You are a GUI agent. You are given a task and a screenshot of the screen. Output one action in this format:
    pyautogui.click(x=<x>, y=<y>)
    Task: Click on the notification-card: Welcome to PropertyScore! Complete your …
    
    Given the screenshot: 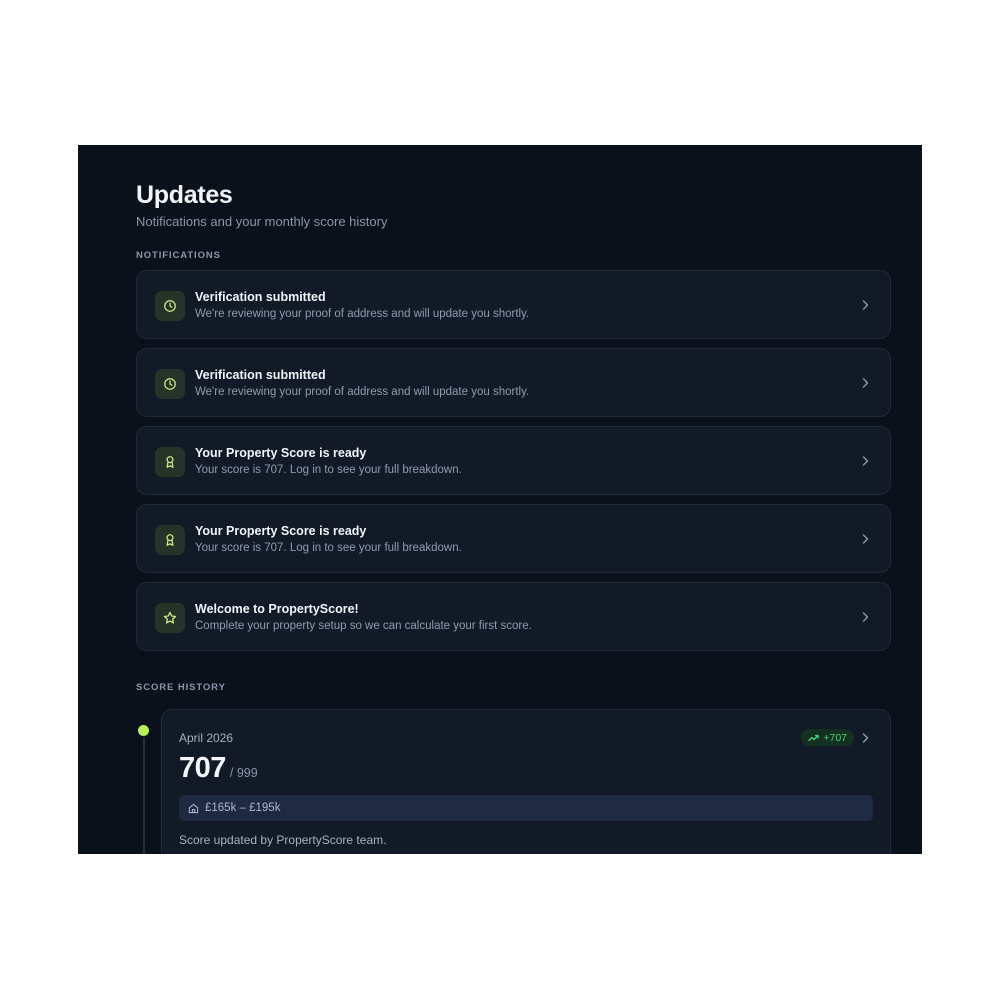 What is the action you would take?
    pyautogui.click(x=513, y=616)
    